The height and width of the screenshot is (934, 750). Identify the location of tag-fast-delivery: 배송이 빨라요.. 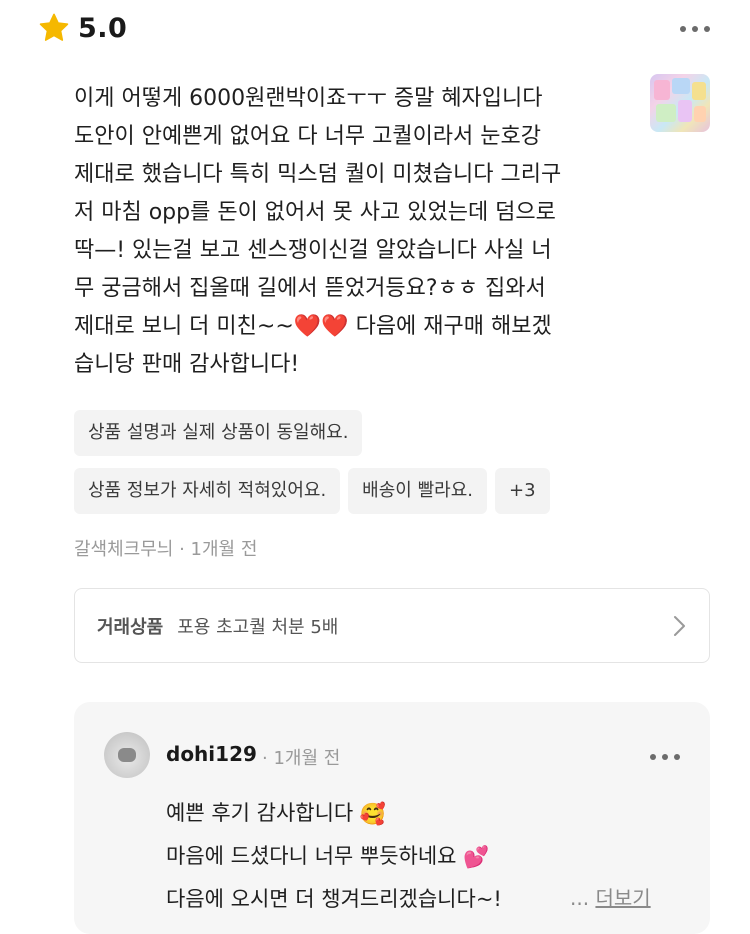
(417, 491).